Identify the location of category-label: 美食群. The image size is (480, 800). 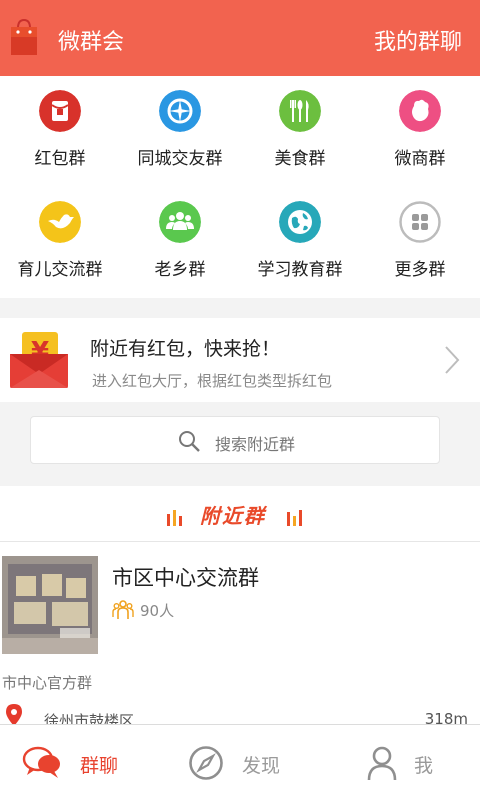
(300, 159).